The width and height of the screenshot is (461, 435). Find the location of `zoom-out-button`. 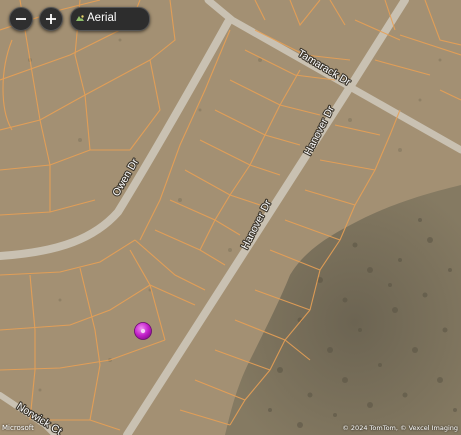

zoom-out-button is located at coordinates (21, 19).